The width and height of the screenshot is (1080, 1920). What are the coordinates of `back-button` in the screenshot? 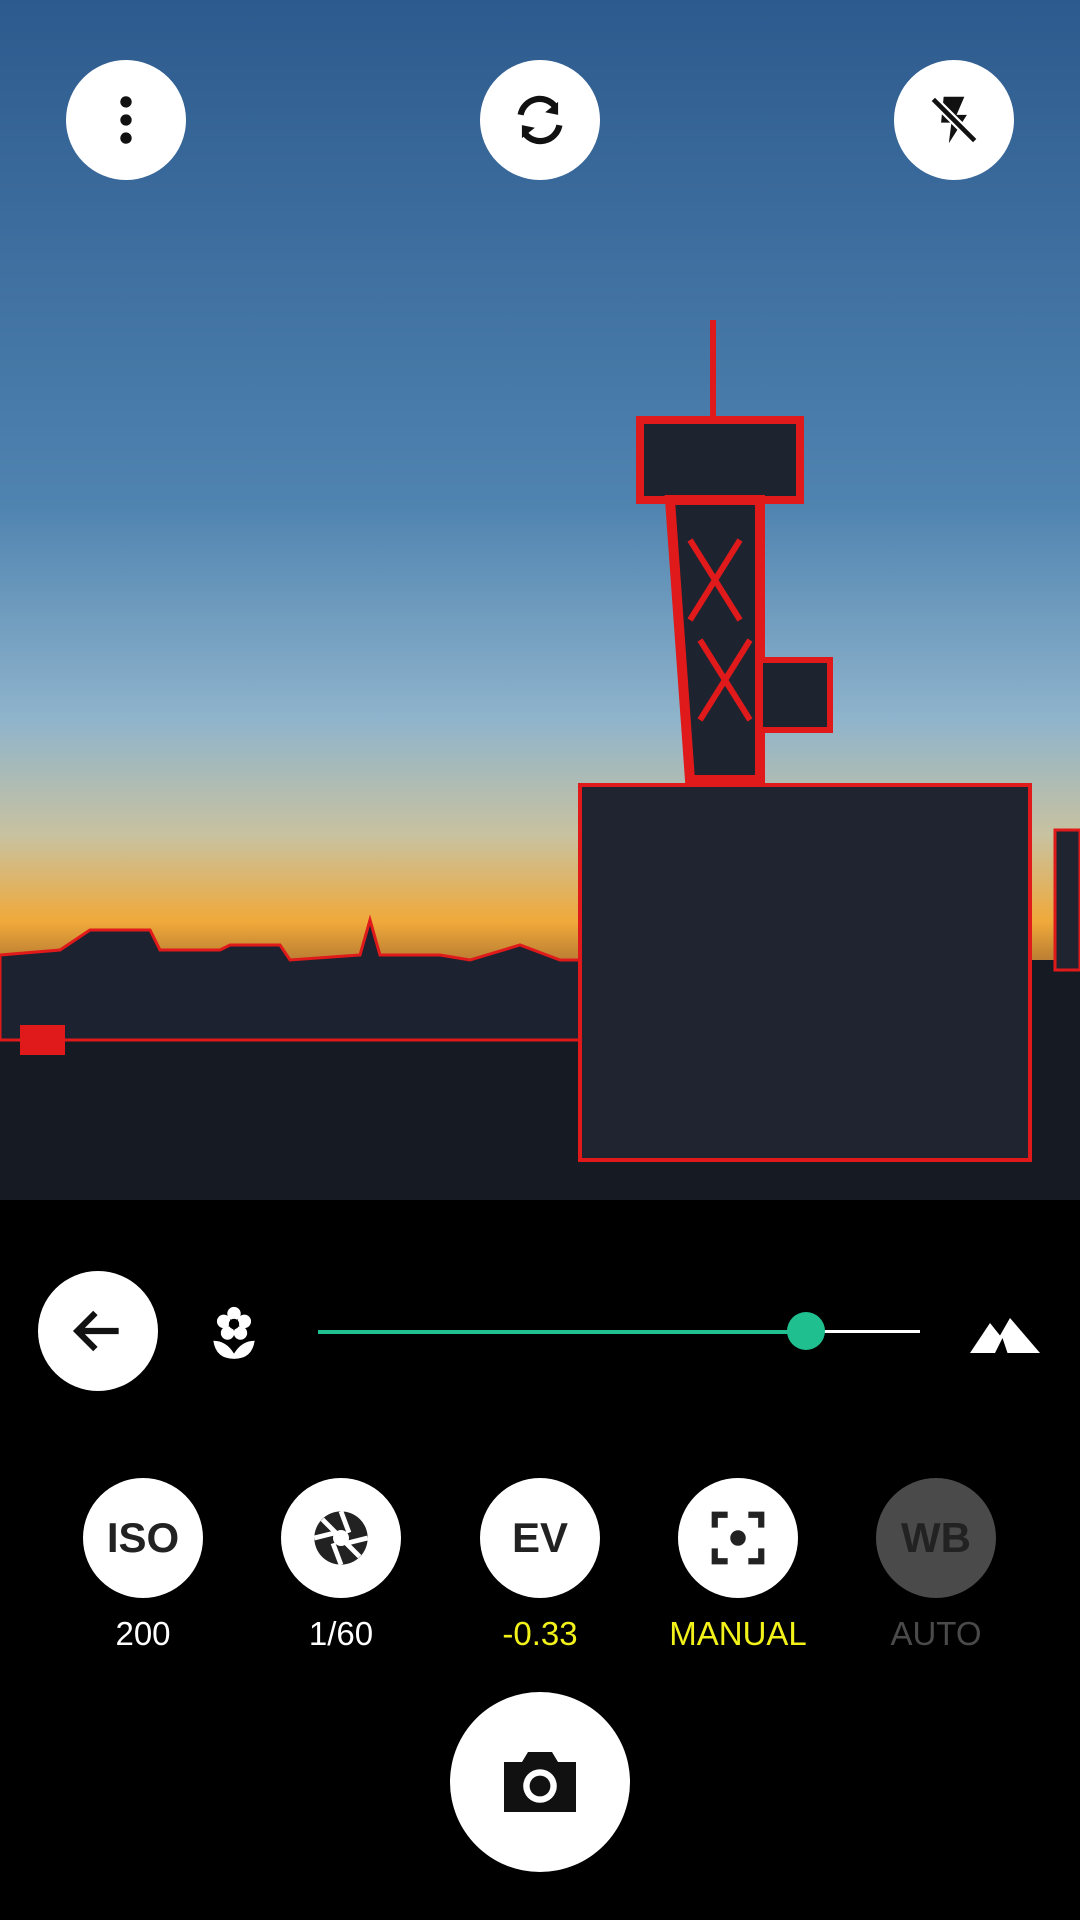 It's located at (98, 1331).